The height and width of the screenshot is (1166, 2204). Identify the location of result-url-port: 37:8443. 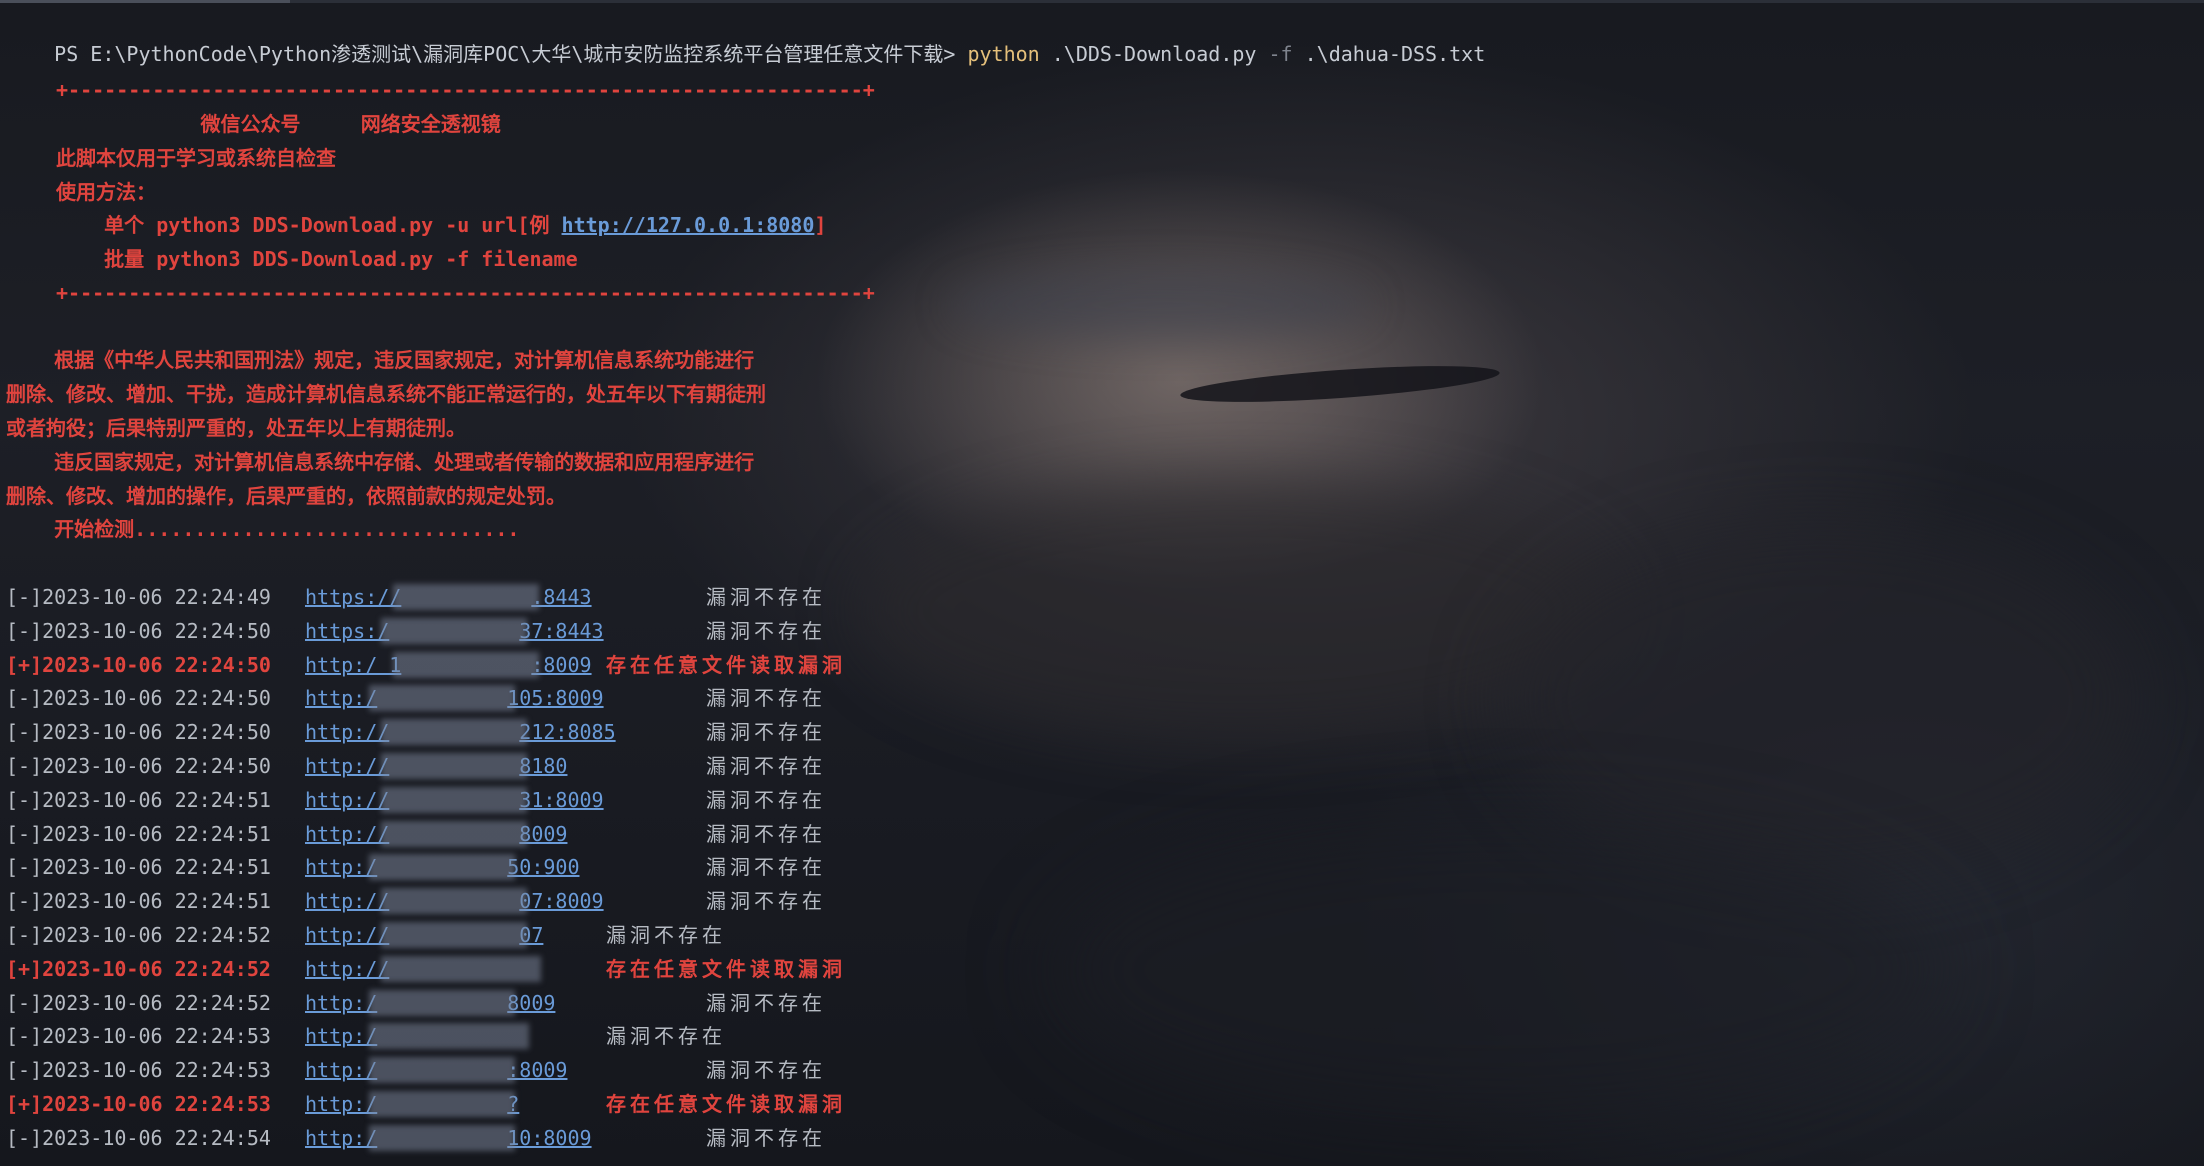
(561, 630).